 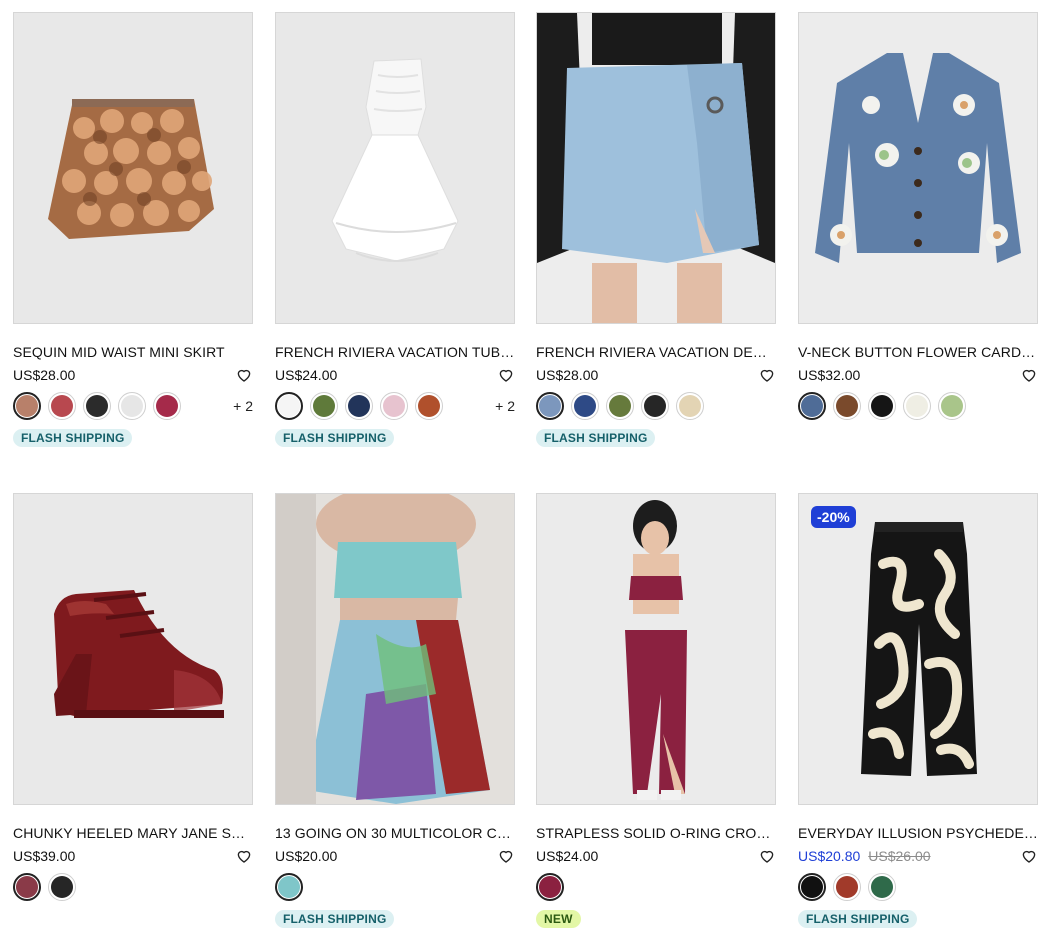 What do you see at coordinates (918, 833) in the screenshot?
I see `product-title: EVERYDAY ILLUSION PSYCHEDELIC PANTS` at bounding box center [918, 833].